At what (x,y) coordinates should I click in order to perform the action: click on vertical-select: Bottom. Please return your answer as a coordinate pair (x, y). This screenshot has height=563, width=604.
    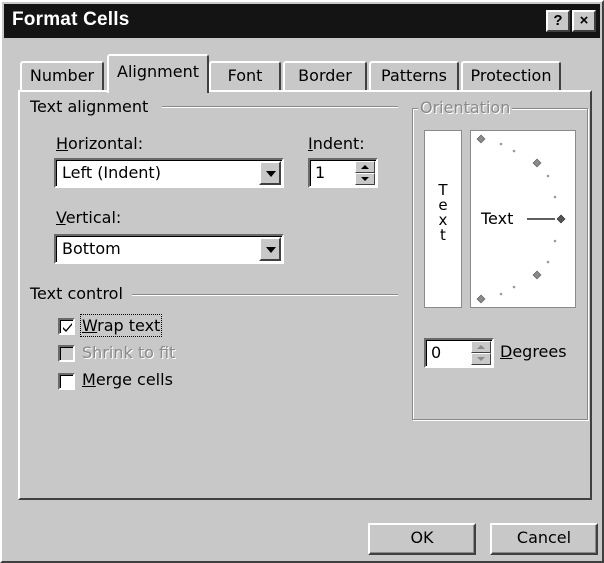
    Looking at the image, I should click on (169, 249).